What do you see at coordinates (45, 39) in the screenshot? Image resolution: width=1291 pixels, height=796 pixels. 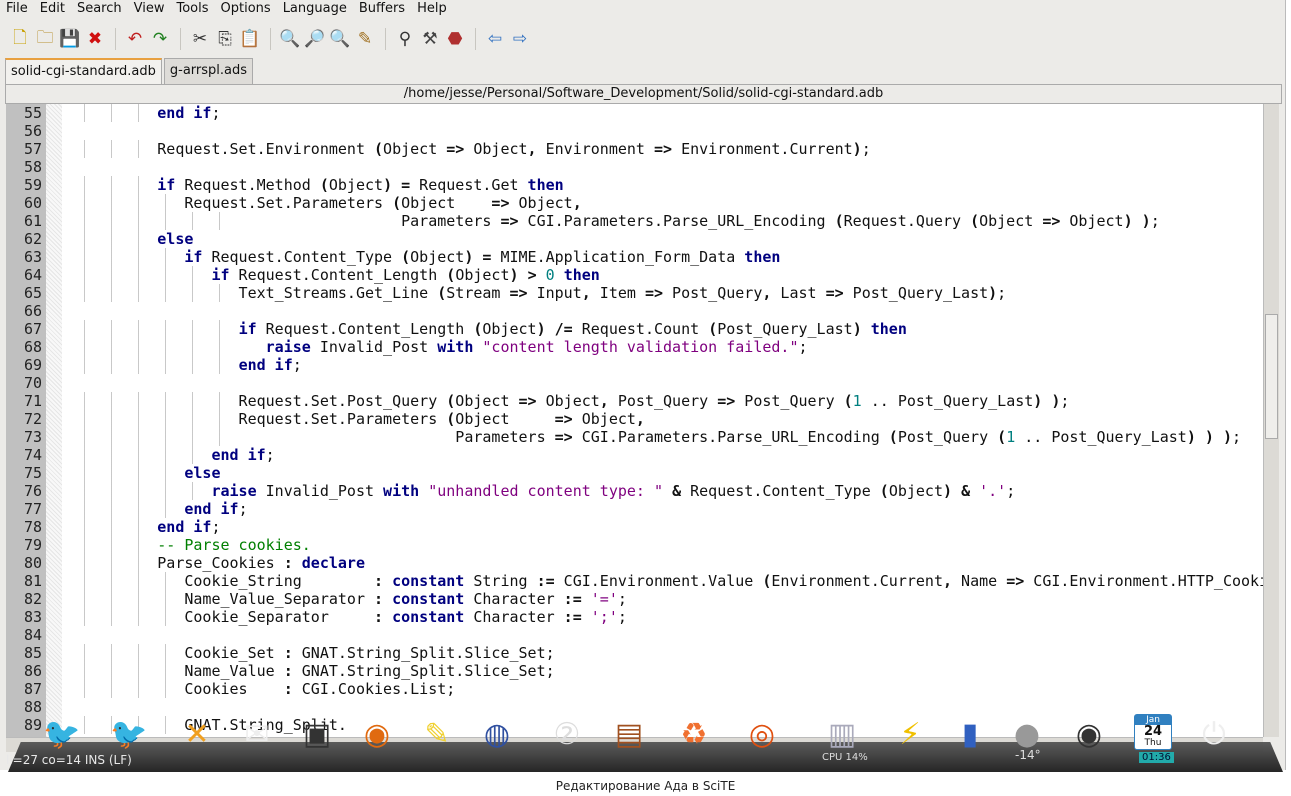 I see `open-folder-button: 🗀` at bounding box center [45, 39].